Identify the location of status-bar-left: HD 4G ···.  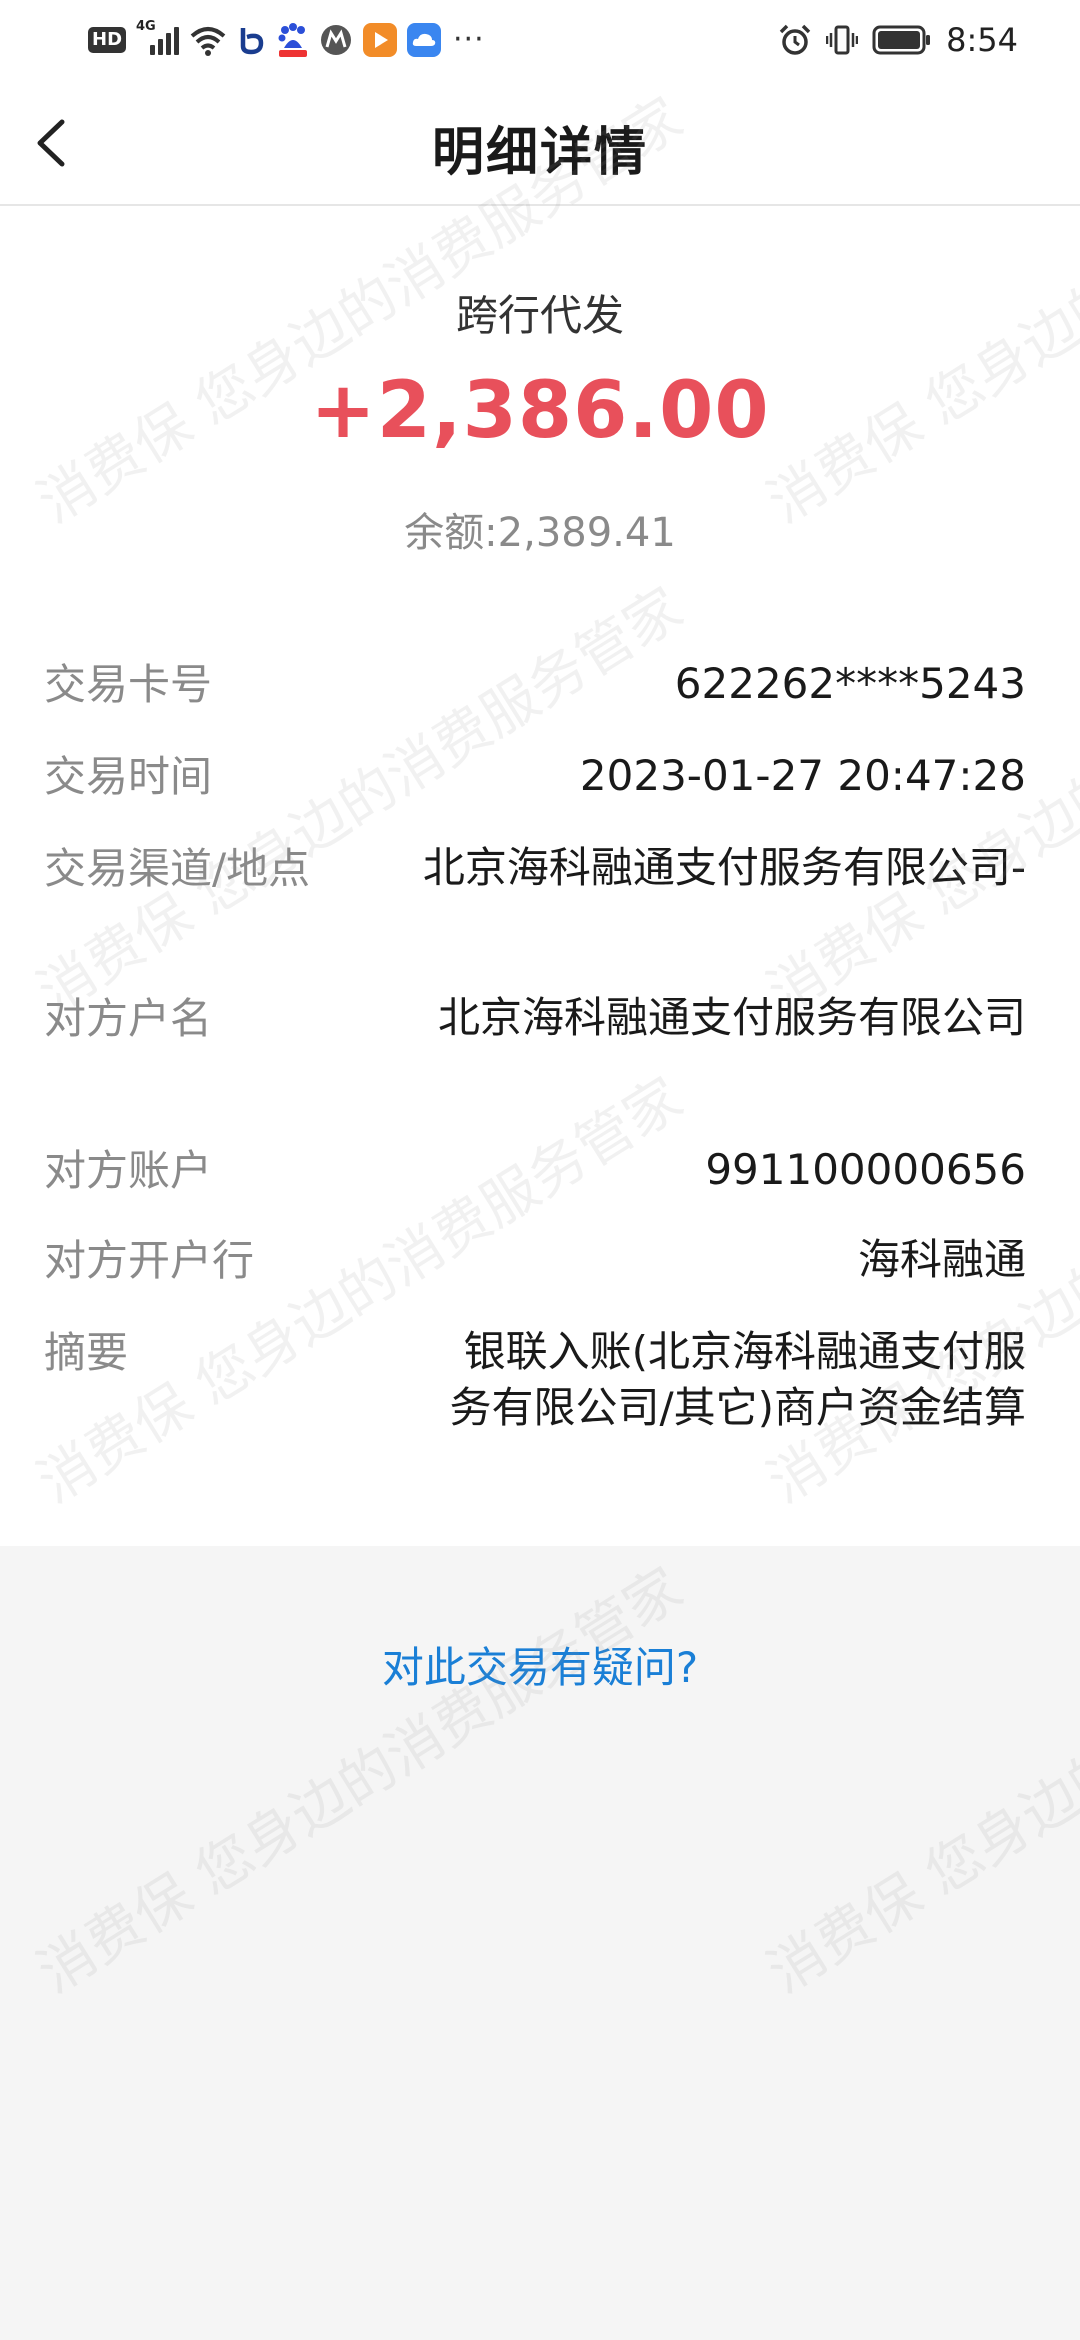
(286, 38).